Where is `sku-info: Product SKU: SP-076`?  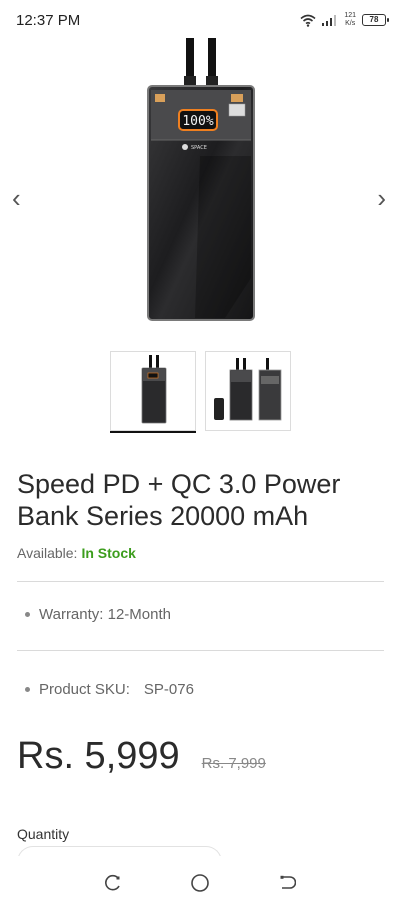
sku-info: Product SKU: SP-076 is located at coordinates (109, 689).